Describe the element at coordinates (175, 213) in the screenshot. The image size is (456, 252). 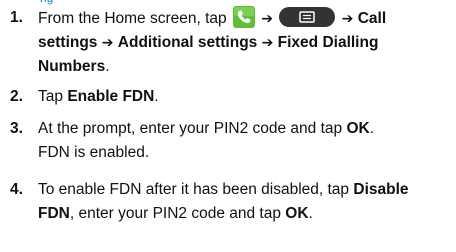
I see `step-instruction-mid: , enter your PIN2 code and tap` at that location.